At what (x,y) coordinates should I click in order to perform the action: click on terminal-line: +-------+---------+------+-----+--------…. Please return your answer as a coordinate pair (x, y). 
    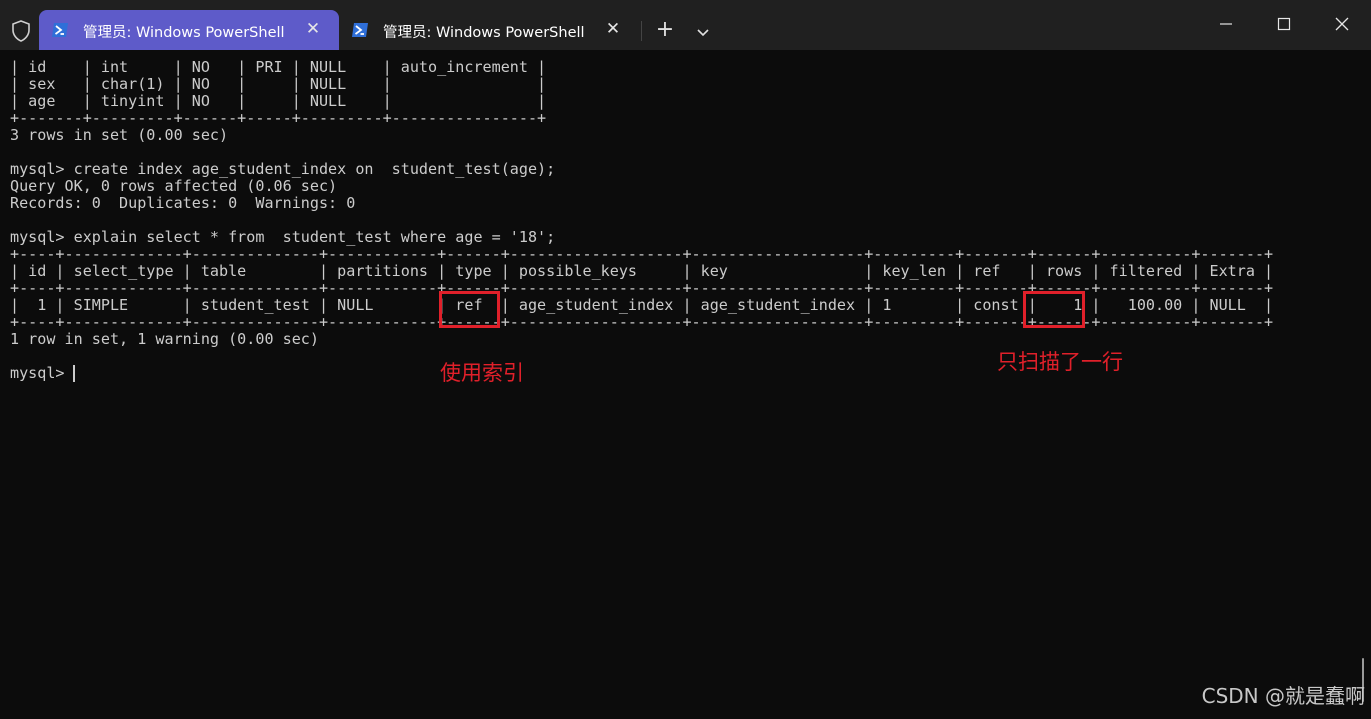
    Looking at the image, I should click on (278, 118).